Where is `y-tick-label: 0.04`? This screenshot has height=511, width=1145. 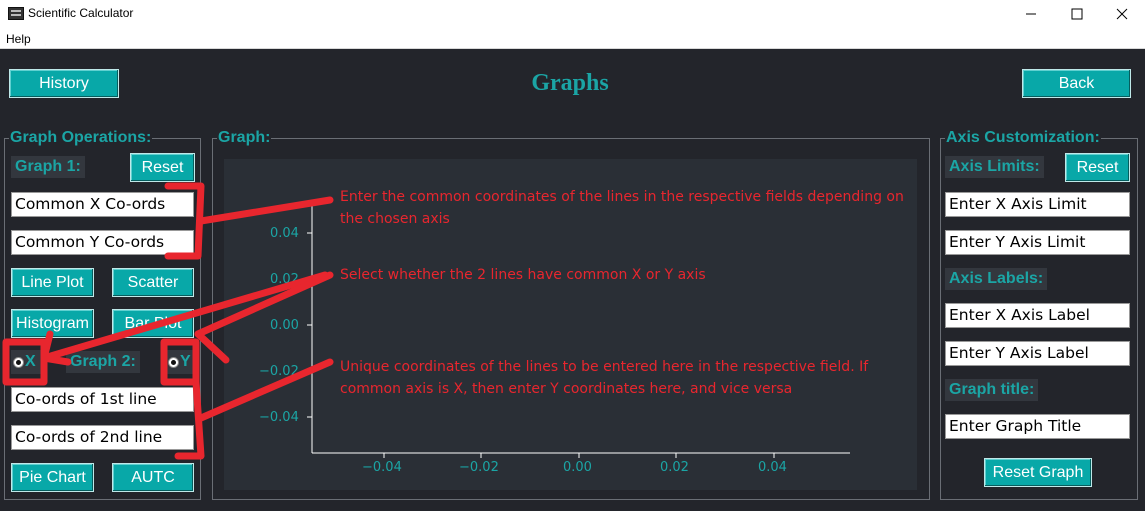 y-tick-label: 0.04 is located at coordinates (284, 233).